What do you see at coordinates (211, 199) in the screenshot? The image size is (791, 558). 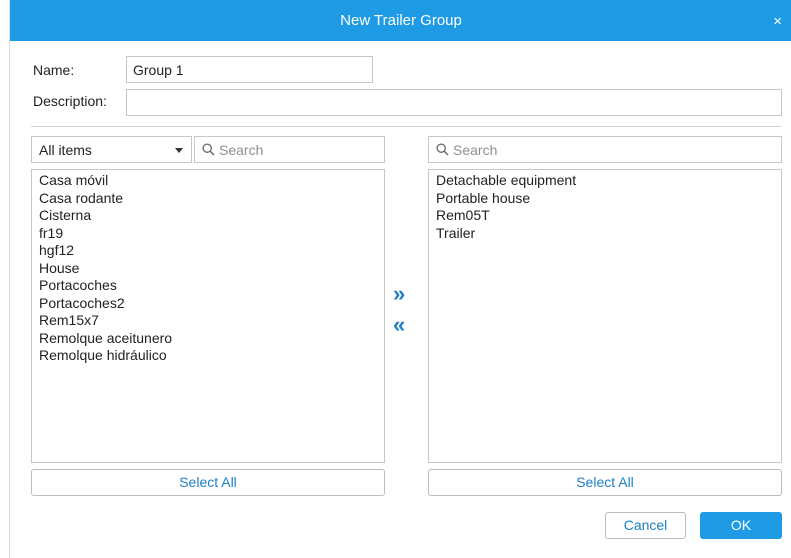 I see `list-item: Casa rodante` at bounding box center [211, 199].